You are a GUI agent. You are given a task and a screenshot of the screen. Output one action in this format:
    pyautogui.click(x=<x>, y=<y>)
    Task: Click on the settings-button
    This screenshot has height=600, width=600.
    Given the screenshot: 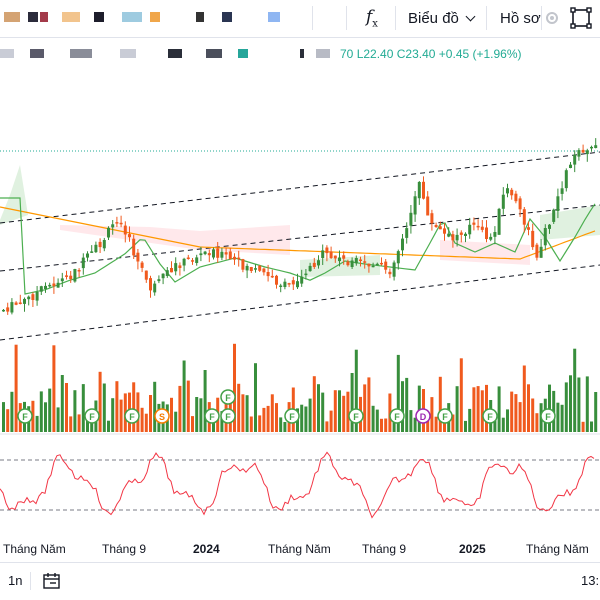 What is the action you would take?
    pyautogui.click(x=552, y=18)
    